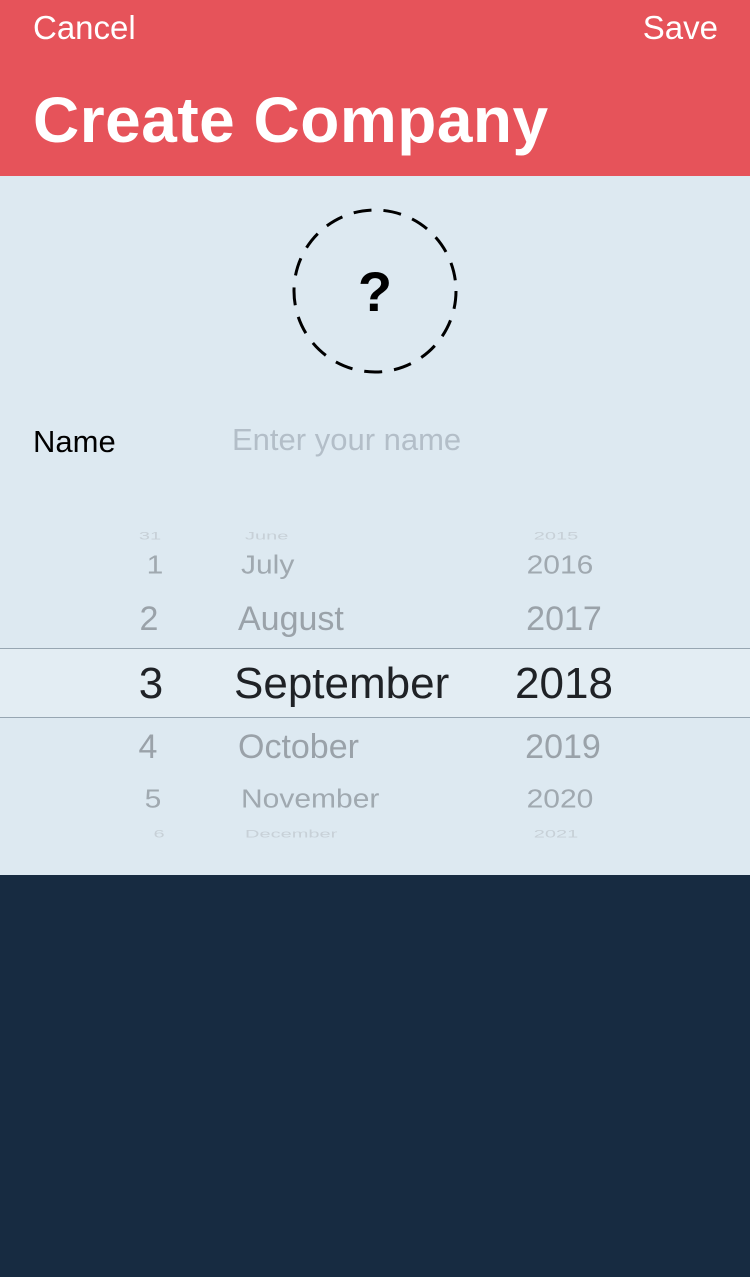 This screenshot has height=1277, width=750. What do you see at coordinates (291, 120) in the screenshot?
I see `page-title: Create Company` at bounding box center [291, 120].